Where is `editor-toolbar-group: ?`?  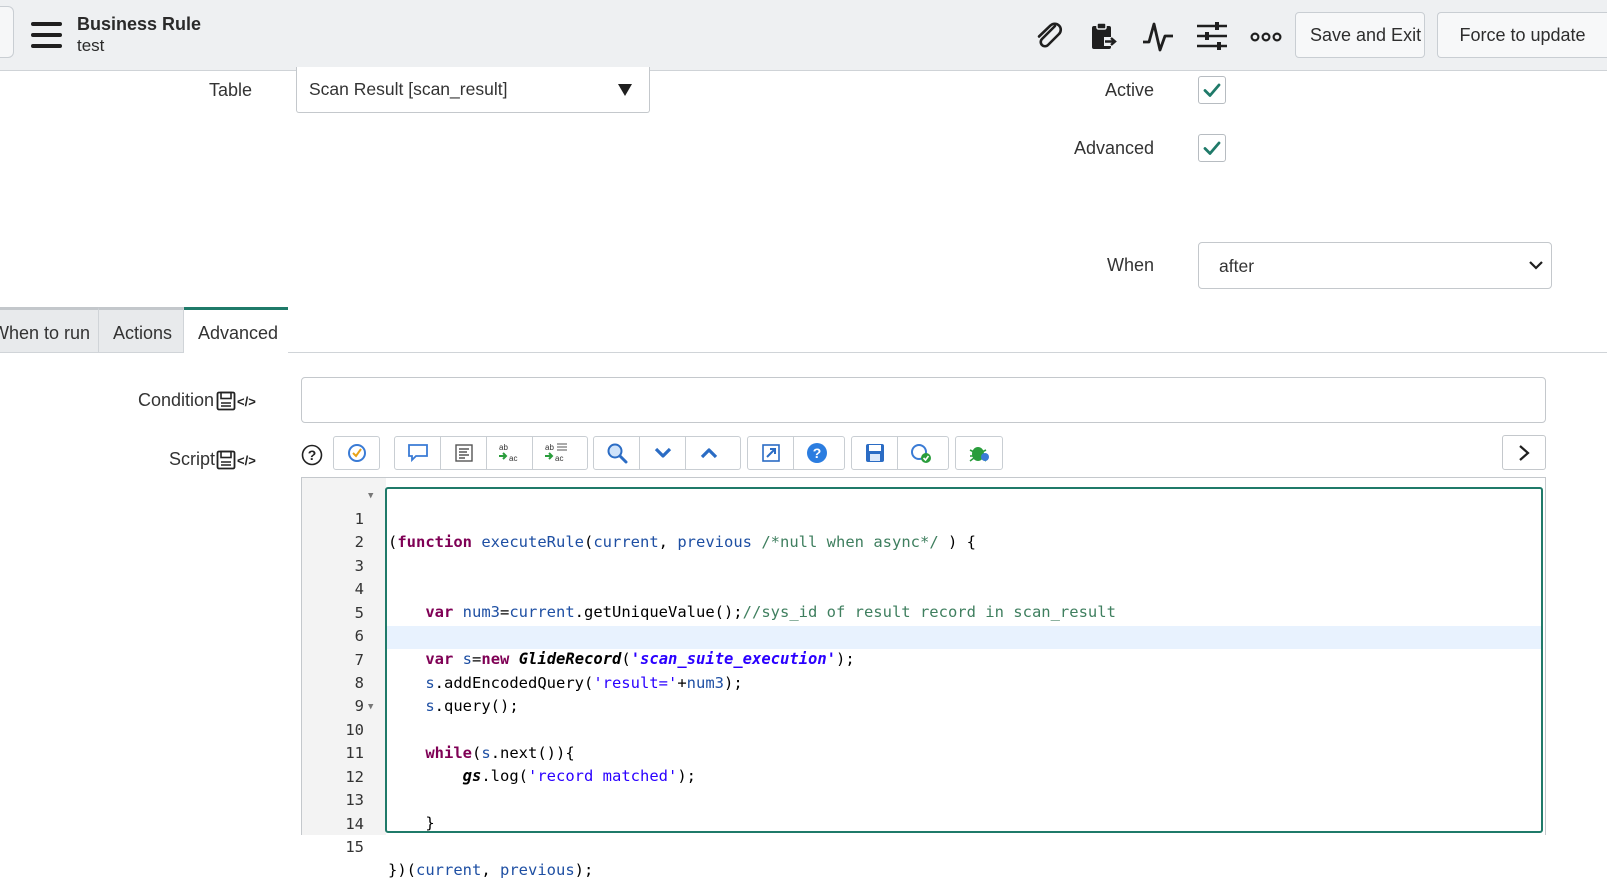
editor-toolbar-group: ? is located at coordinates (796, 453).